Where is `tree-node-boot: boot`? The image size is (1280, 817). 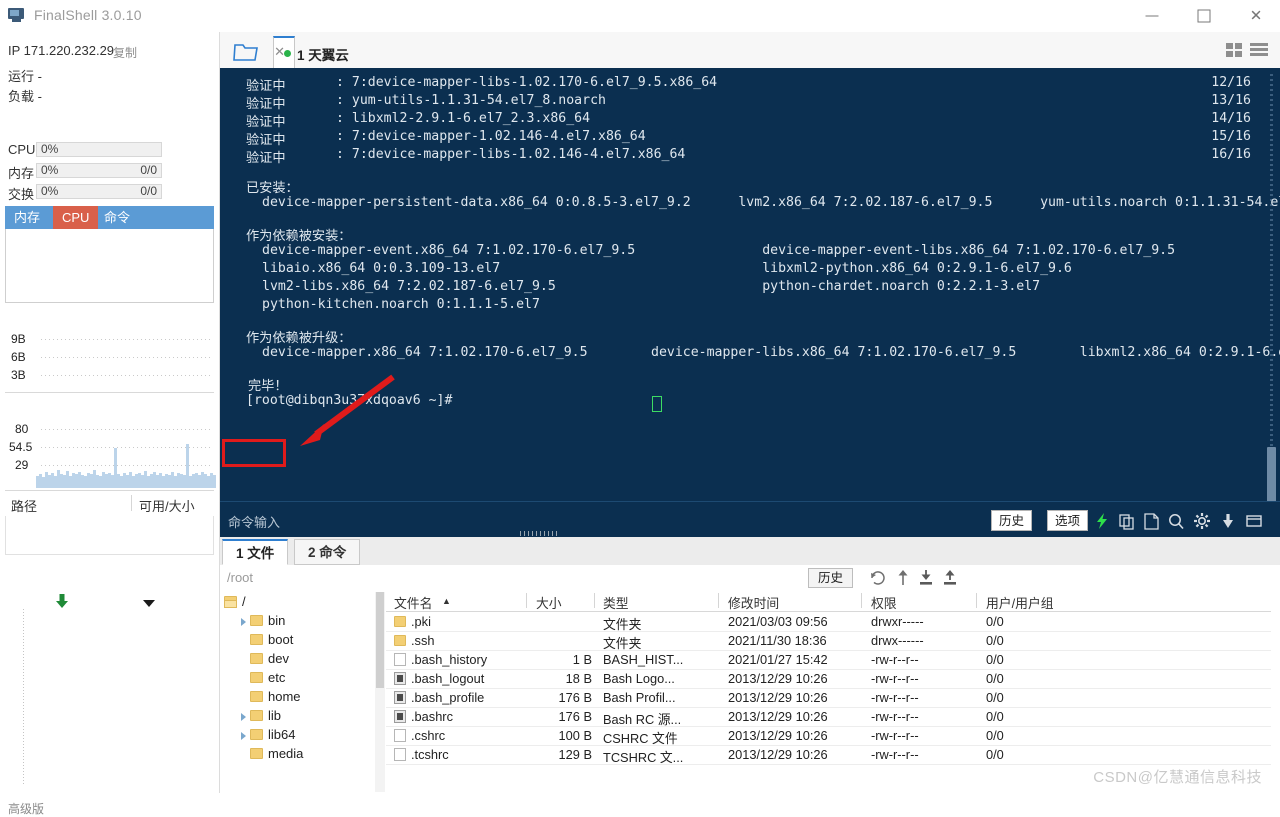
tree-node-boot: boot is located at coordinates (303, 640).